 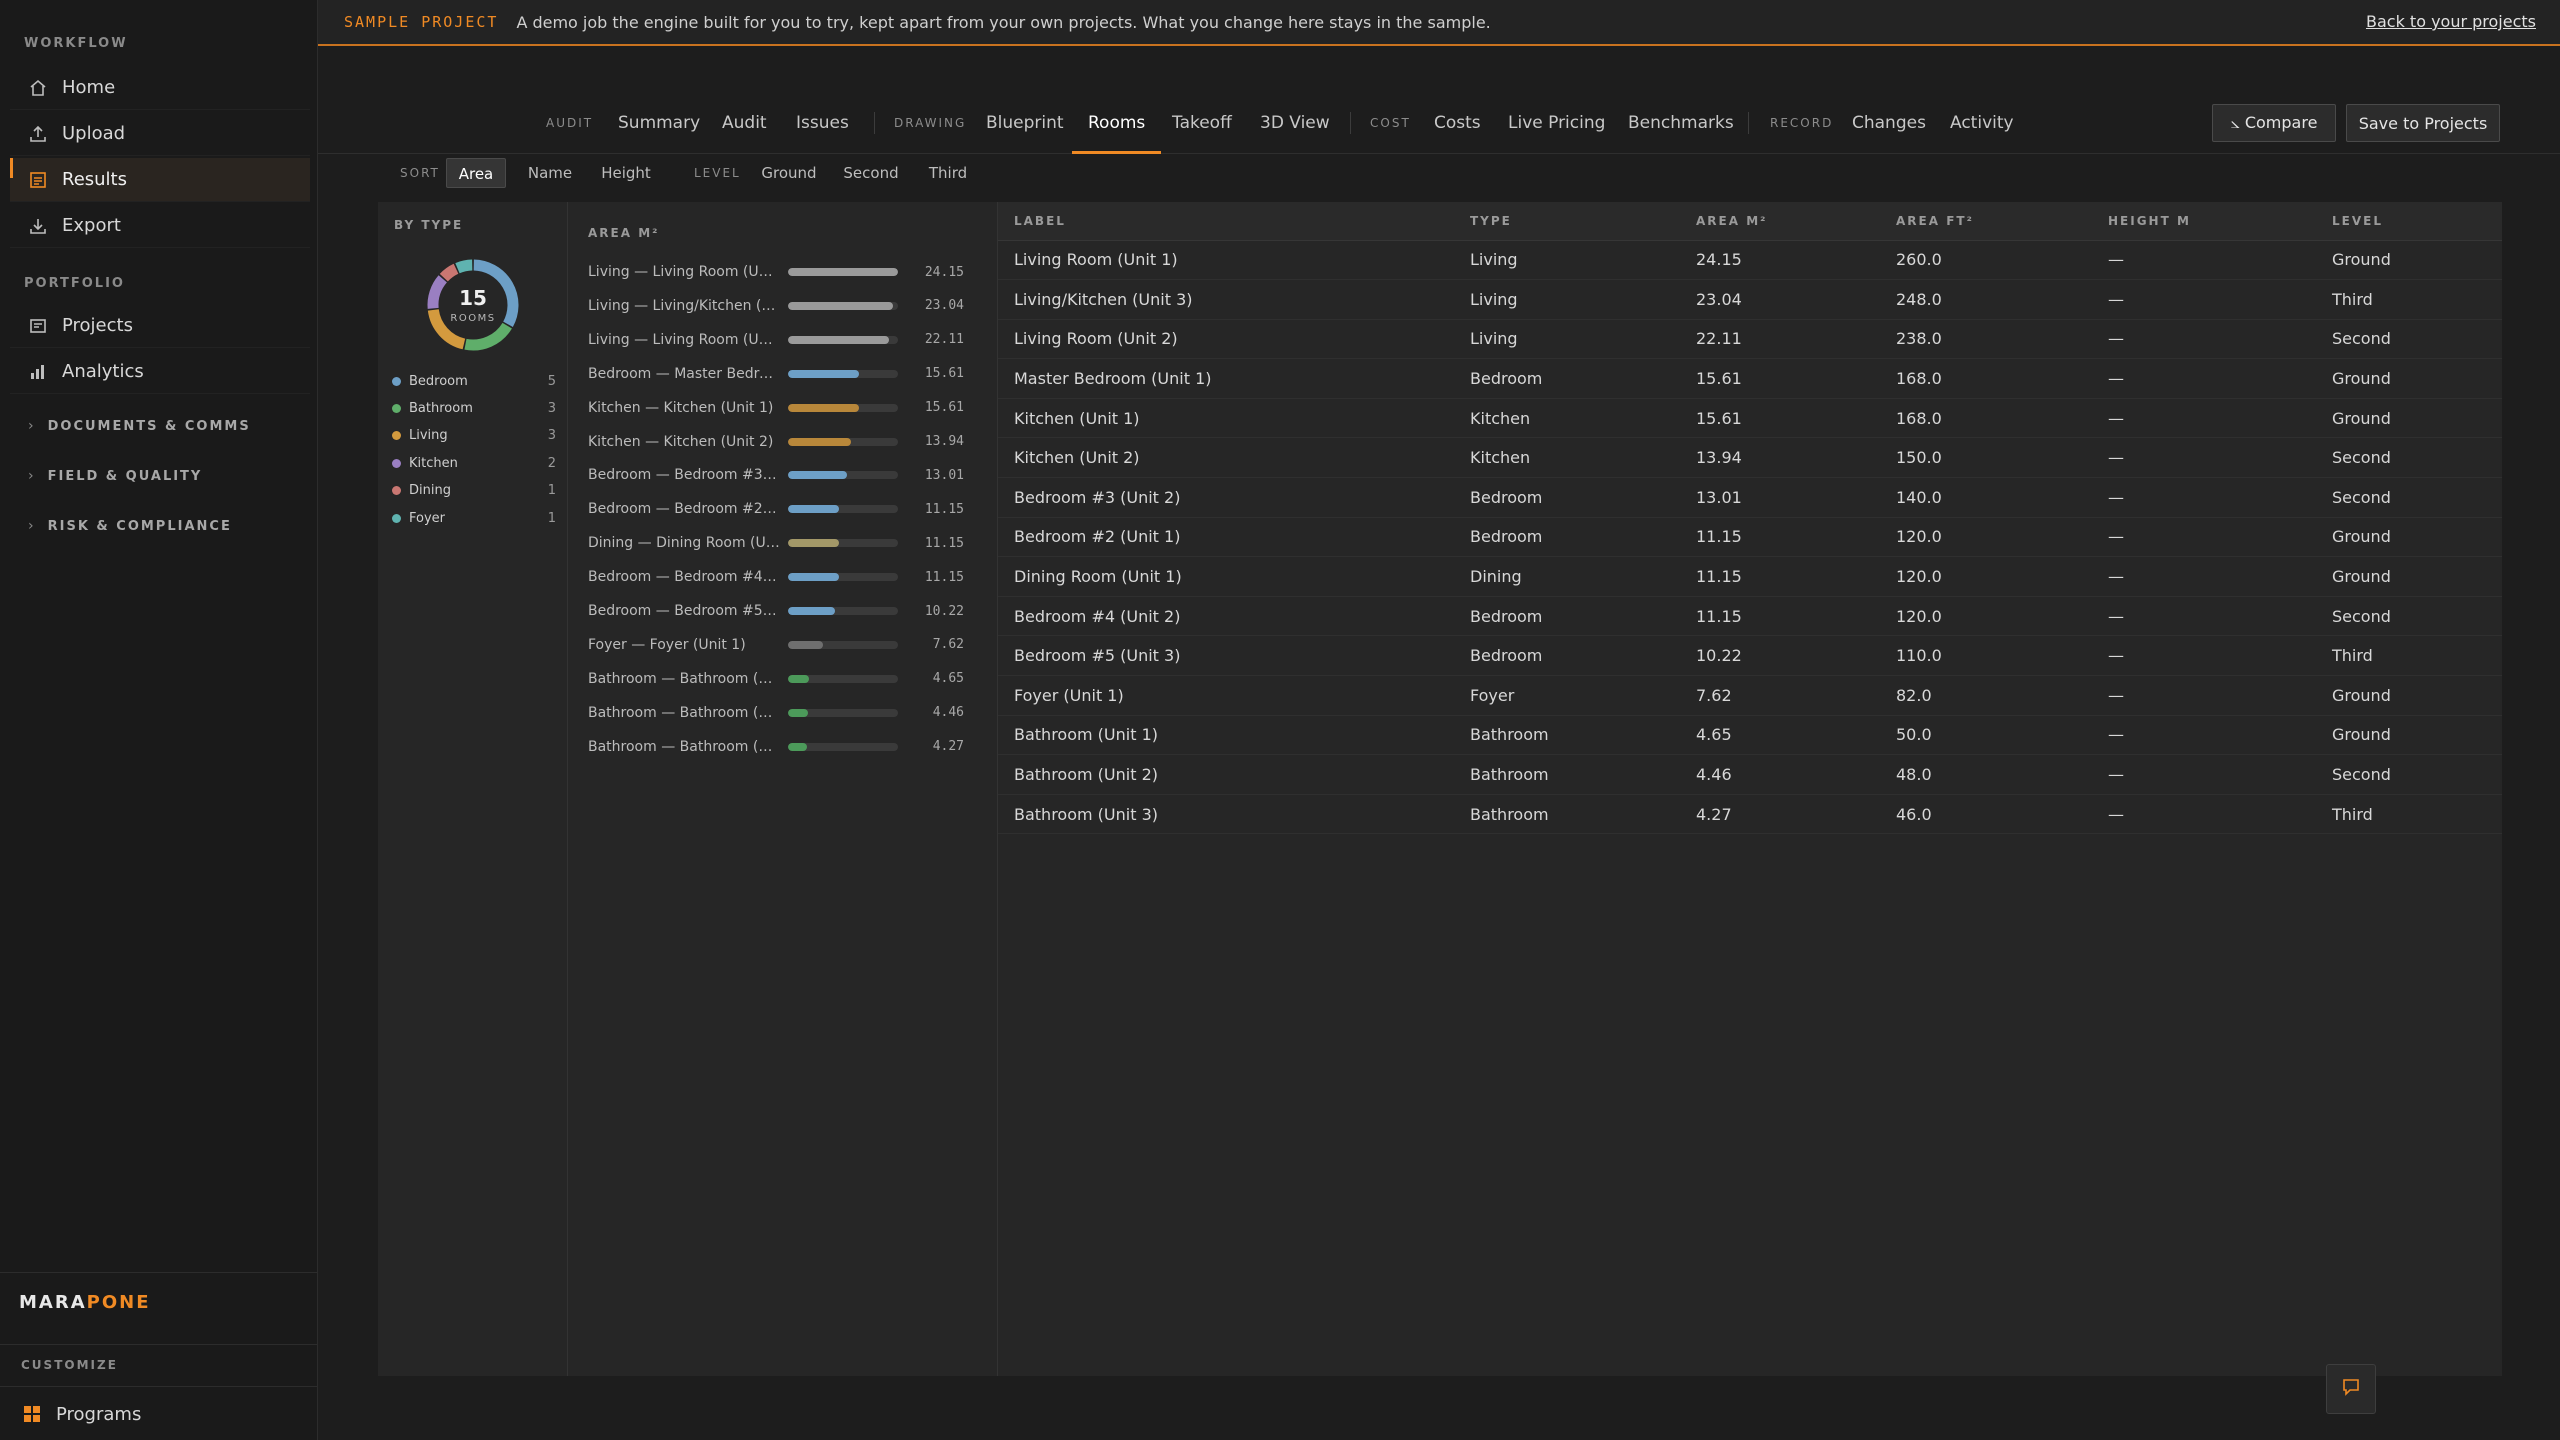 What do you see at coordinates (1750, 695) in the screenshot?
I see `table-row: Foyer (Unit 1) Foyer 7.62 82.0— Ground` at bounding box center [1750, 695].